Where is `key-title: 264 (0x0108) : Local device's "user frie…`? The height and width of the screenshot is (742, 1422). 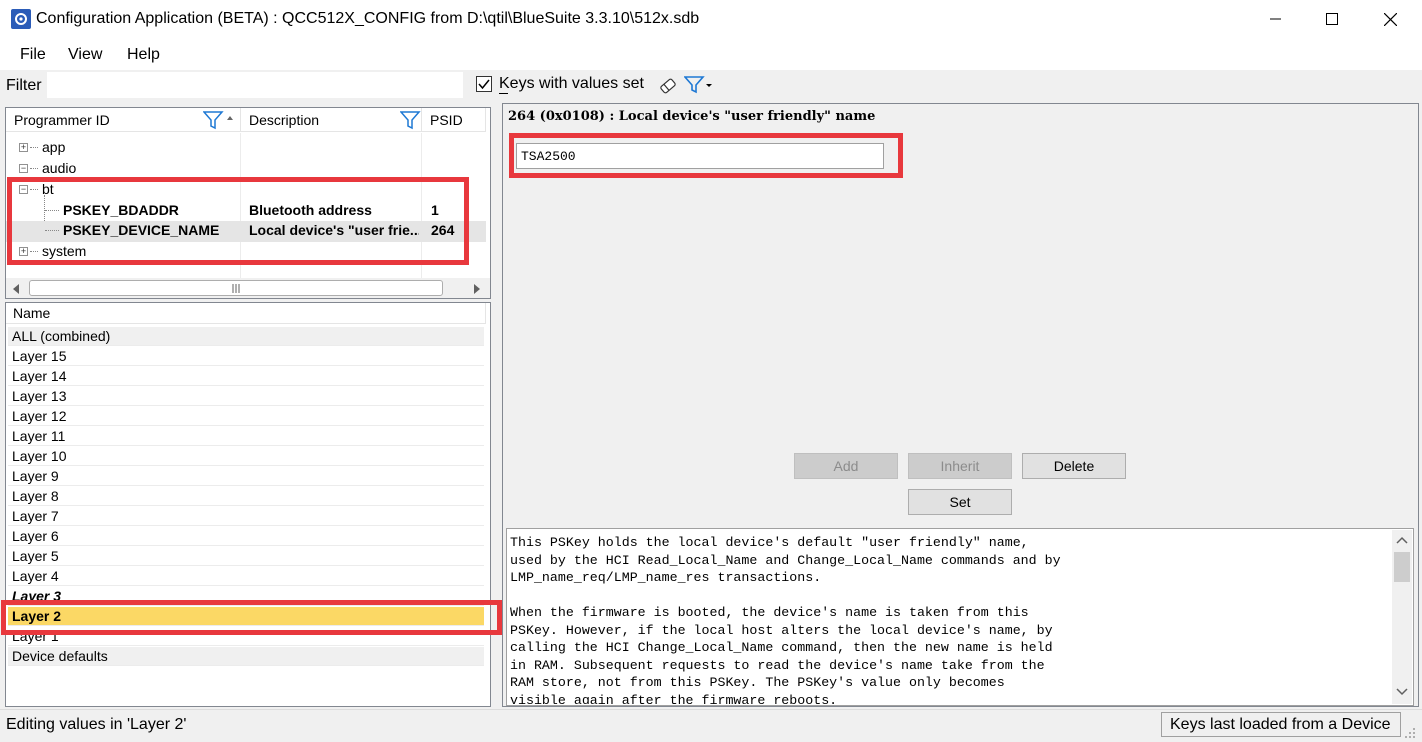 key-title: 264 (0x0108) : Local device's "user frie… is located at coordinates (692, 116).